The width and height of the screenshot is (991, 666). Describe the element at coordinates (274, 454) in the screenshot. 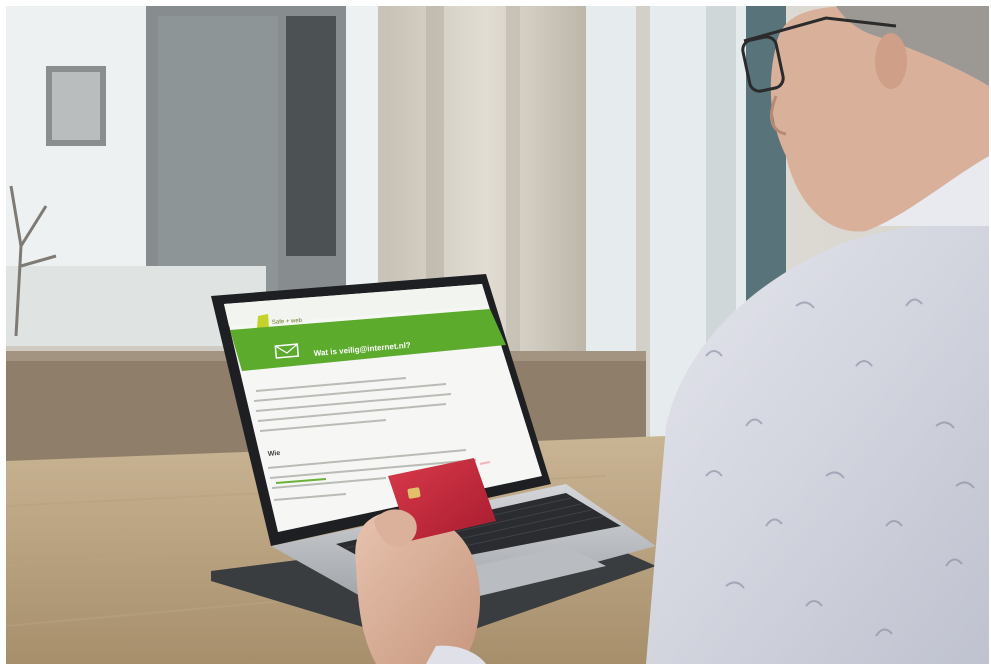

I see `section-heading: Wie` at that location.